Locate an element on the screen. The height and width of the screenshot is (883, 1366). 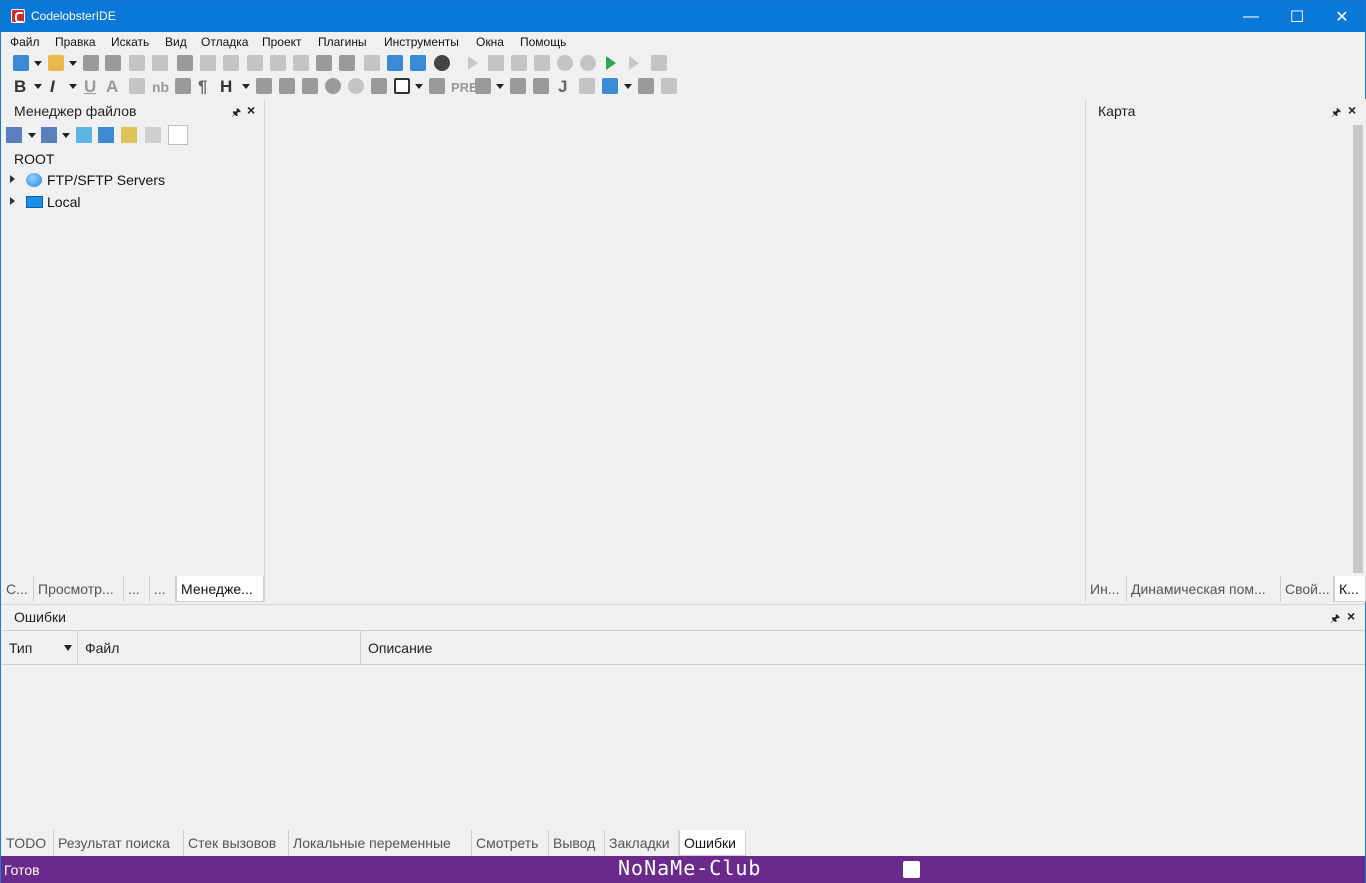
align-center-icon is located at coordinates (379, 86).